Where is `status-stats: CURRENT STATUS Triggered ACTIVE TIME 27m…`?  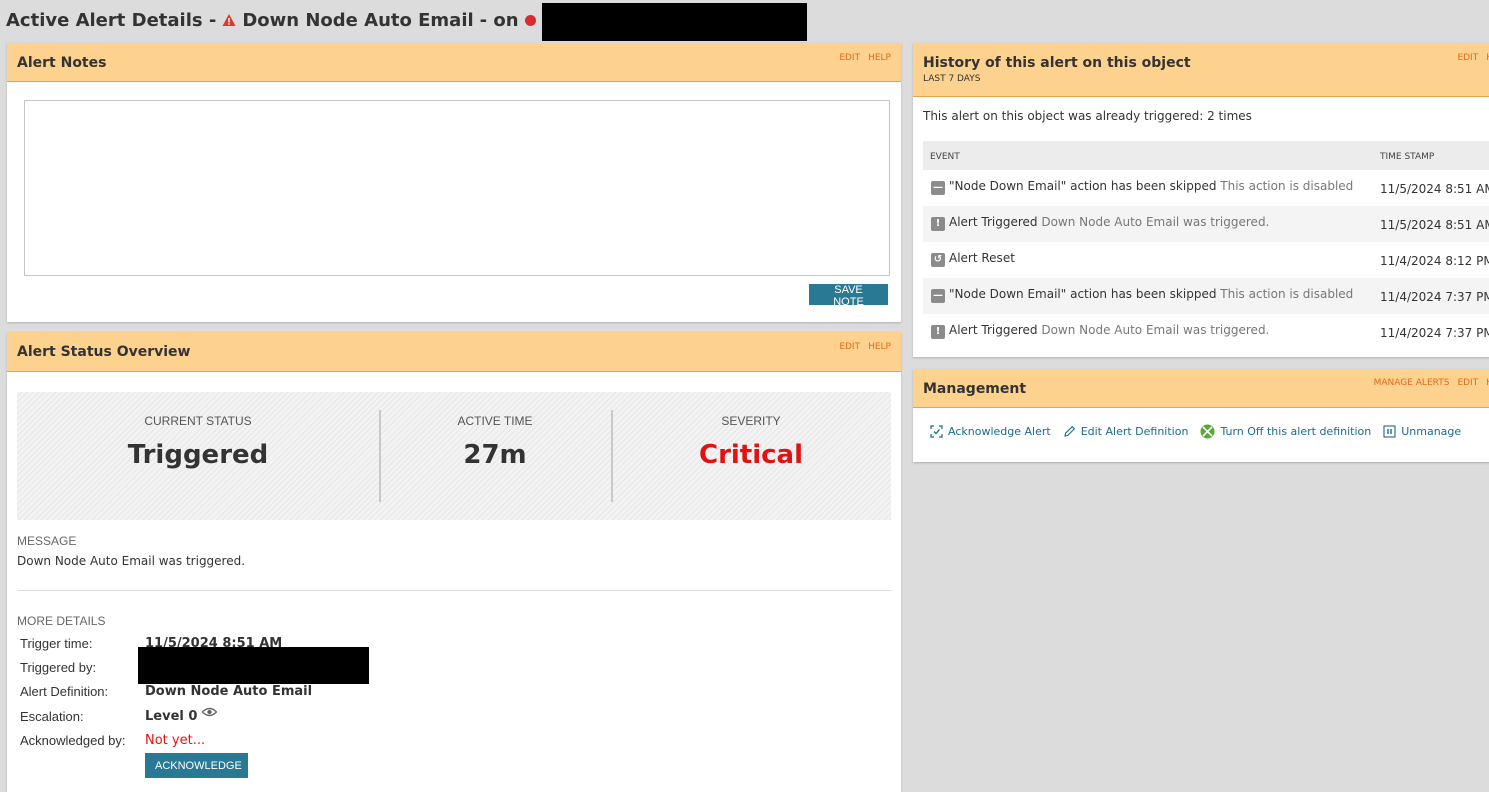 status-stats: CURRENT STATUS Triggered ACTIVE TIME 27m… is located at coordinates (454, 456).